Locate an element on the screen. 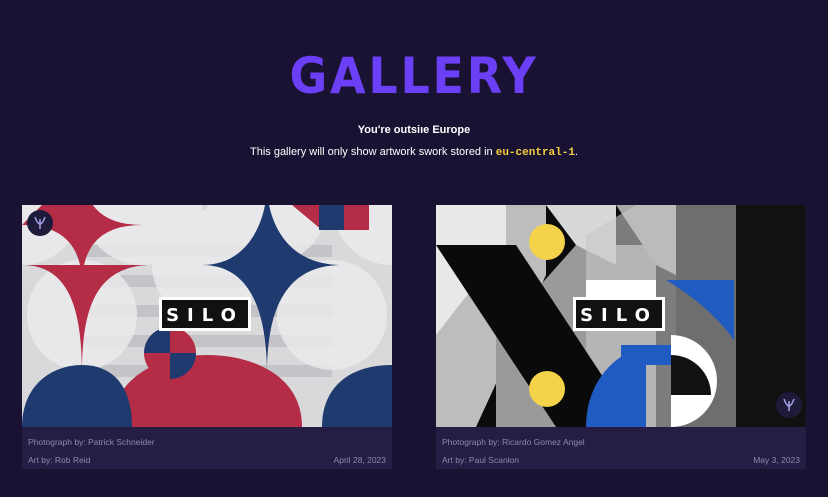 The image size is (828, 497). description-suffix: . is located at coordinates (576, 152).